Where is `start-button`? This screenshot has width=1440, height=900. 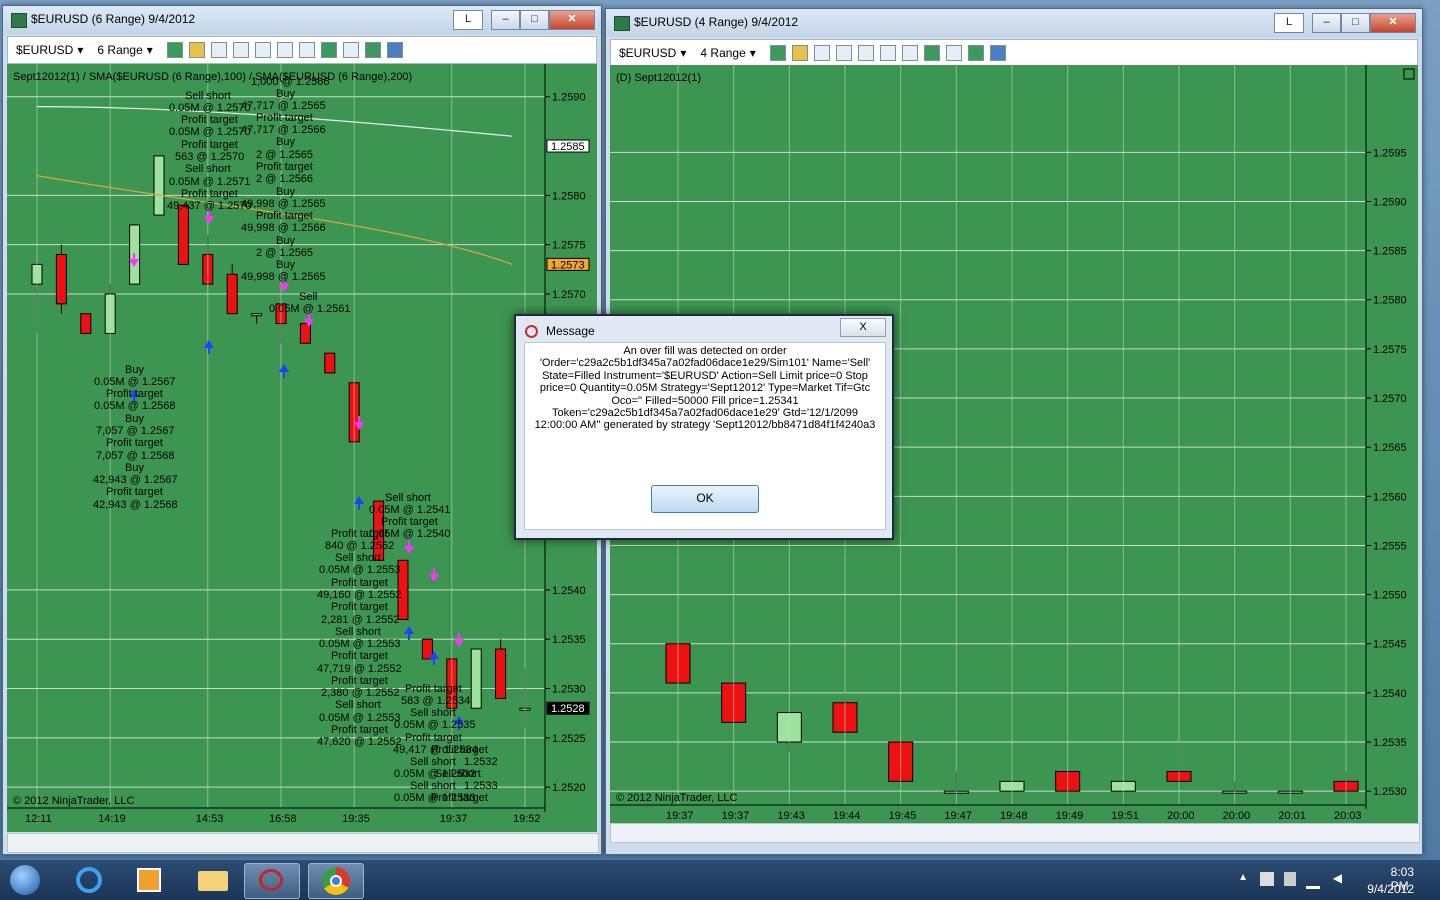
start-button is located at coordinates (26, 880).